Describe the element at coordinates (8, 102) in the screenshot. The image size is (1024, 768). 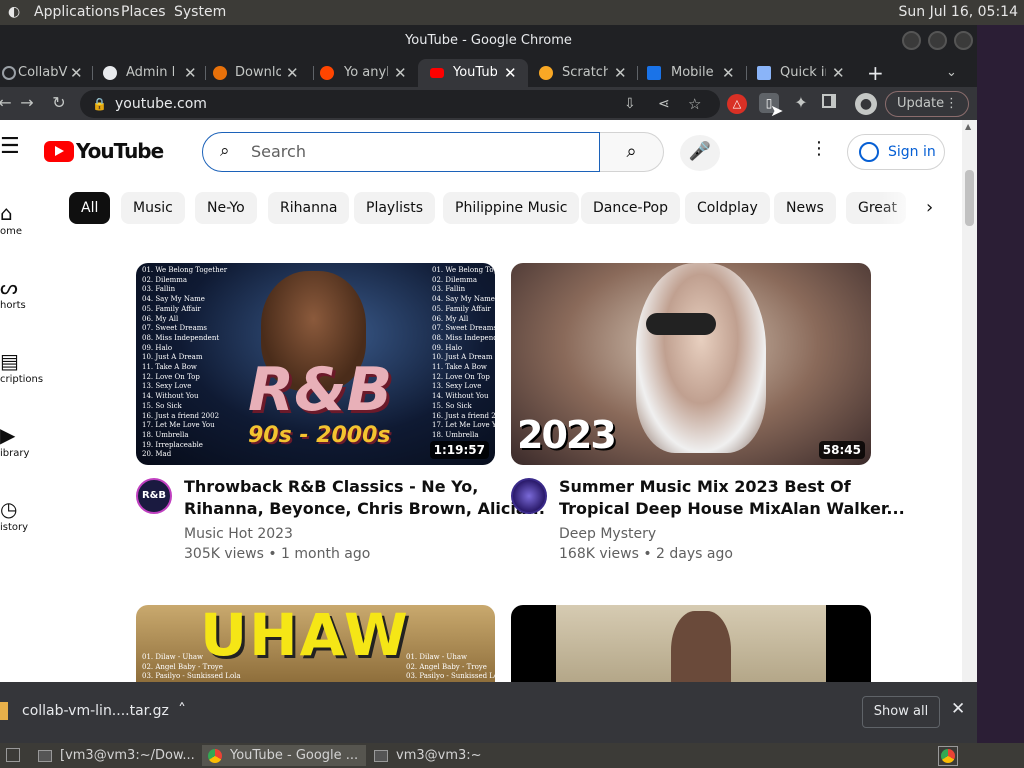
I see `back-arrow-icon: ←` at that location.